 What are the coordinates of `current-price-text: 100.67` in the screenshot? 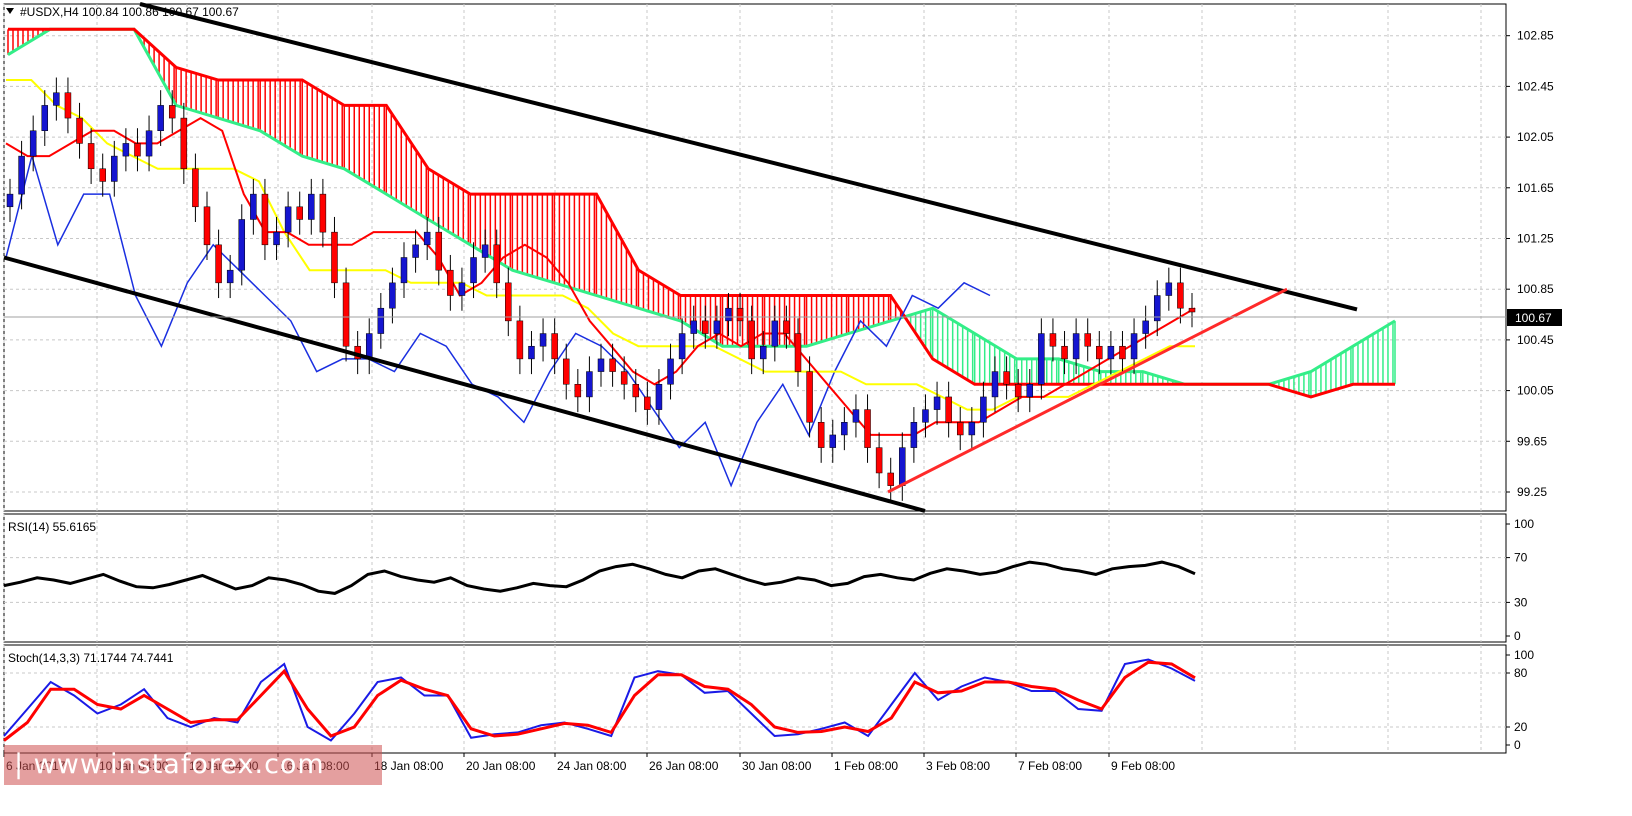 It's located at (1533, 318).